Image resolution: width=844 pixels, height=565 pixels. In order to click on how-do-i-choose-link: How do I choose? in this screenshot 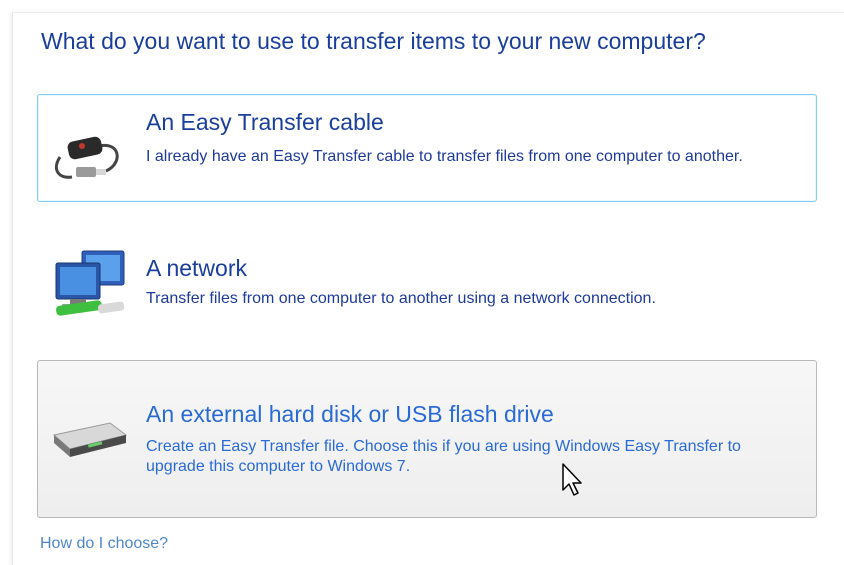, I will do `click(104, 544)`.